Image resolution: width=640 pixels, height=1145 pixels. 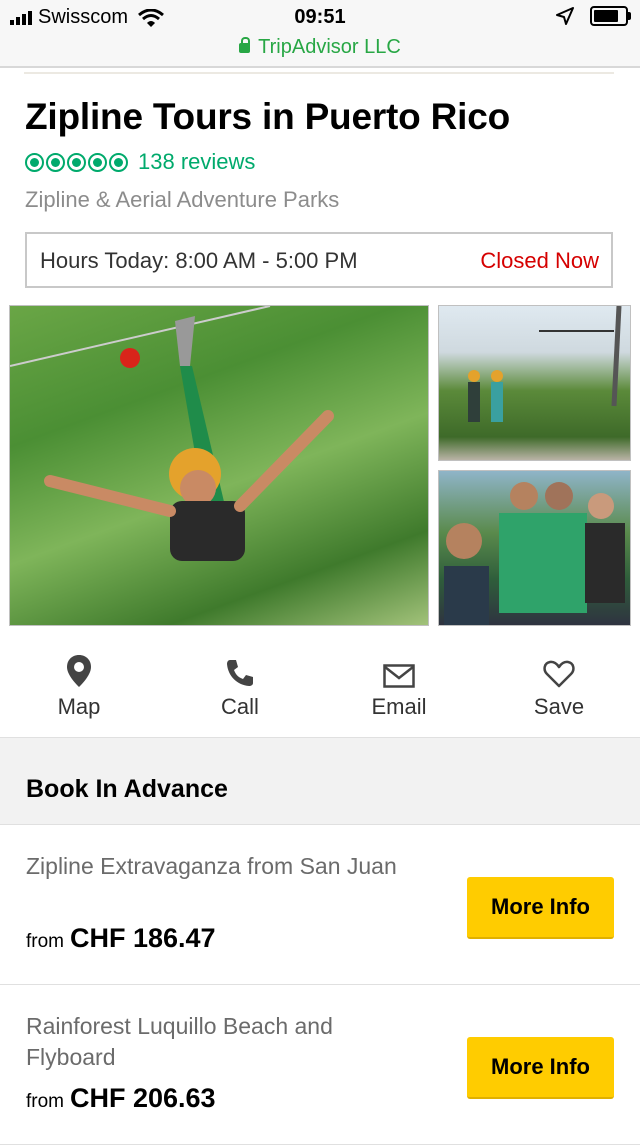 I want to click on map-button: Map, so click(x=79, y=685).